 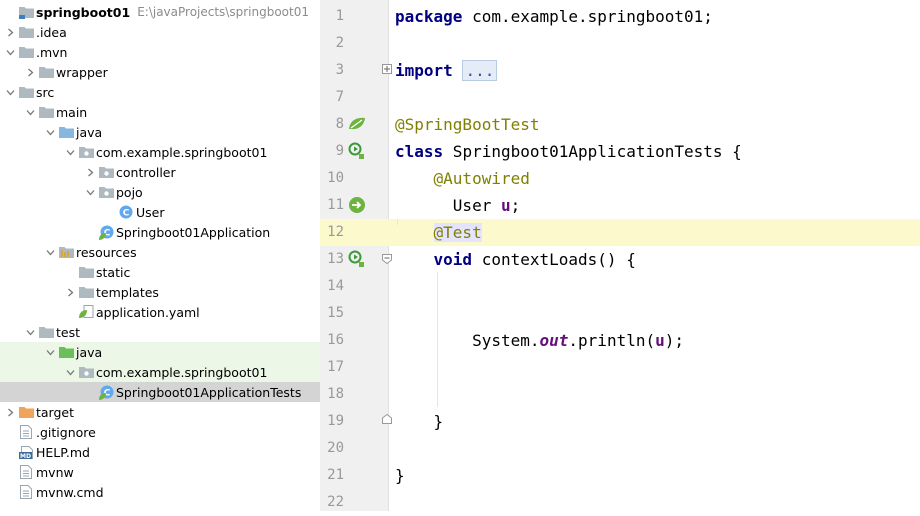 What do you see at coordinates (52, 52) in the screenshot?
I see `tree-item-label: .mvn` at bounding box center [52, 52].